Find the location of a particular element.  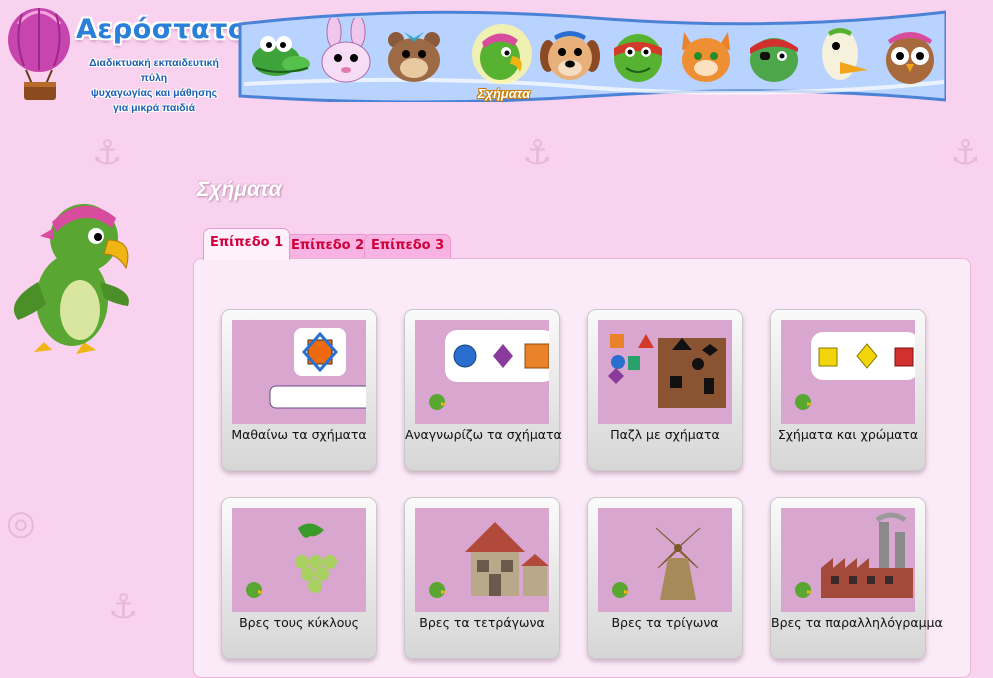

nav-pirate-turtle is located at coordinates (774, 53).